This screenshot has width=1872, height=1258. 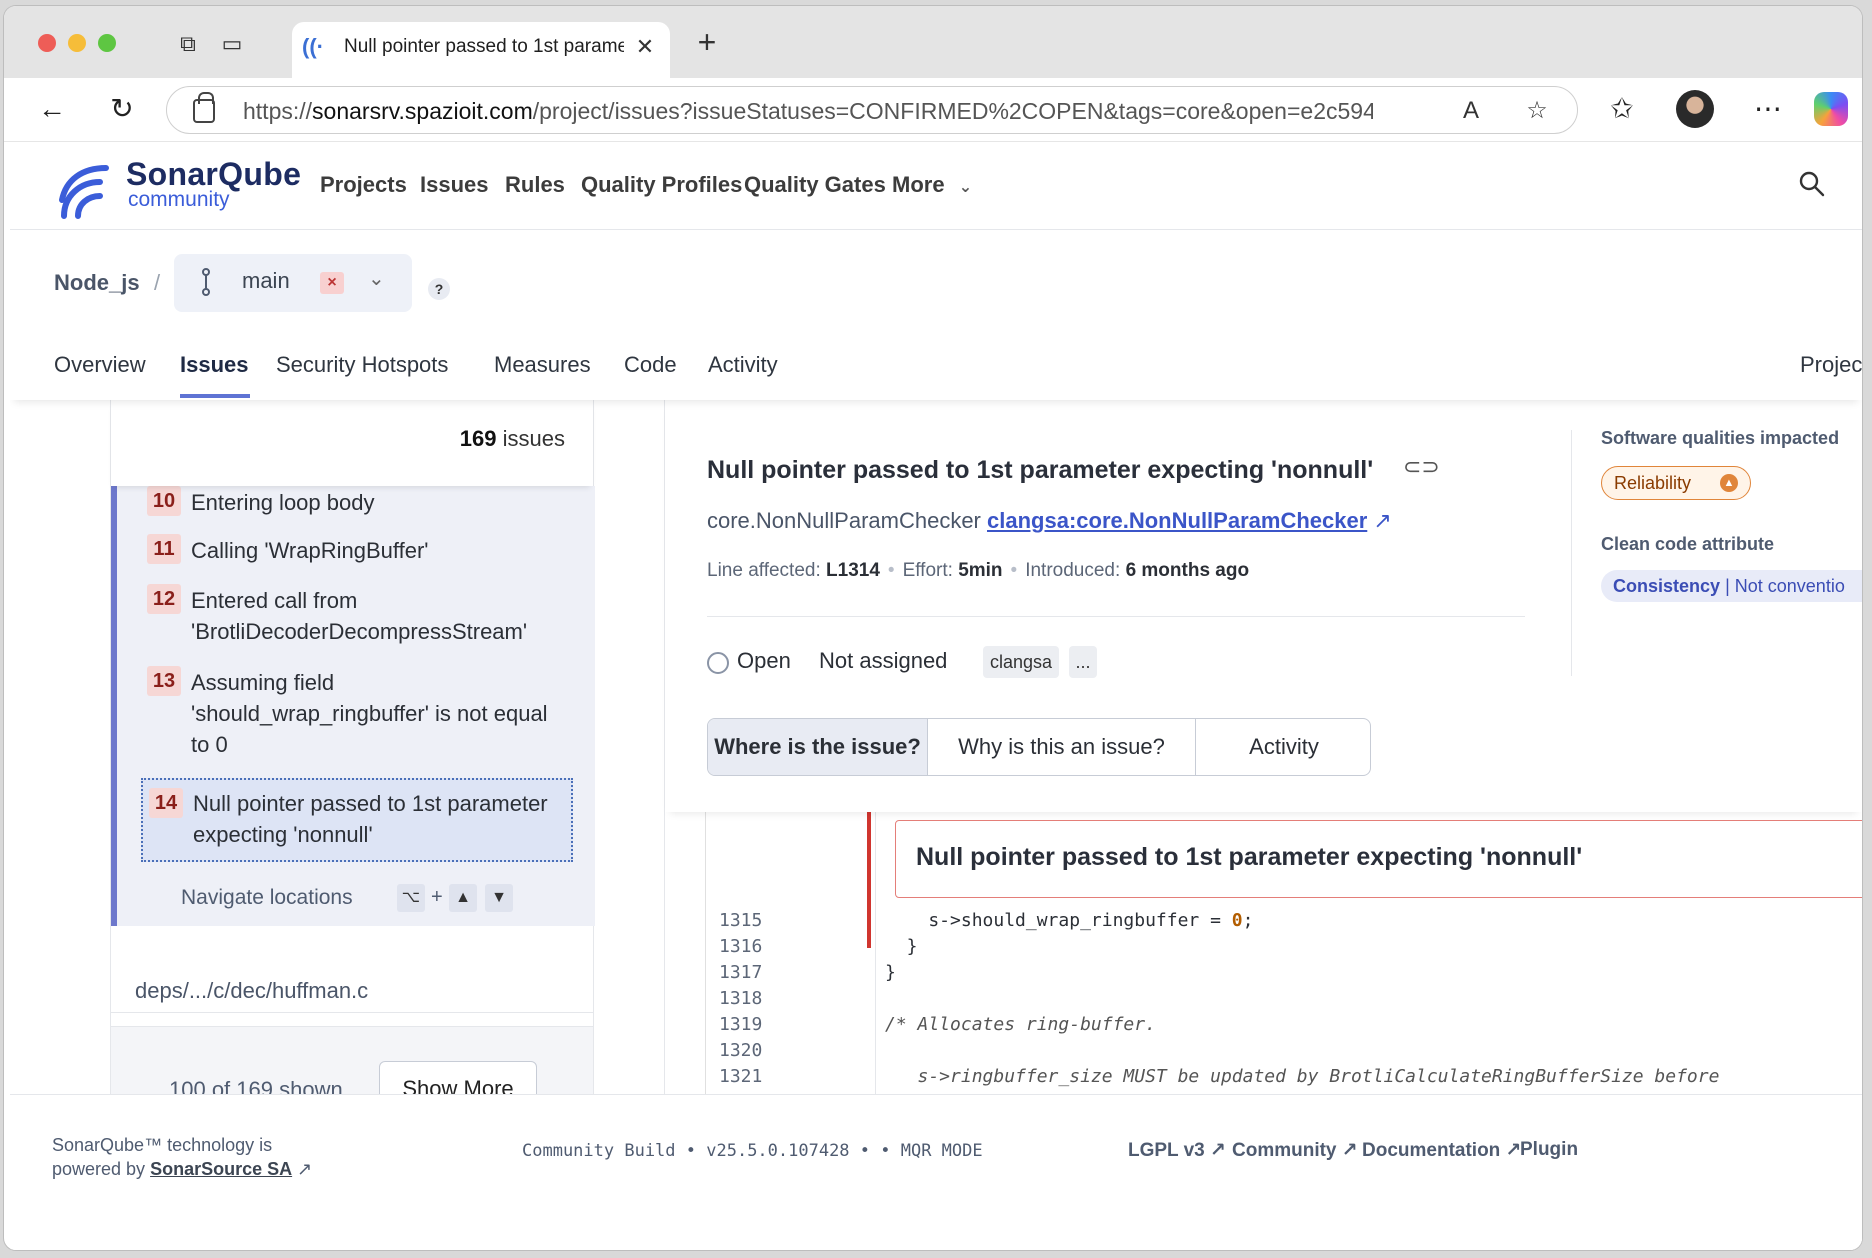 I want to click on window-zoom-button, so click(x=107, y=43).